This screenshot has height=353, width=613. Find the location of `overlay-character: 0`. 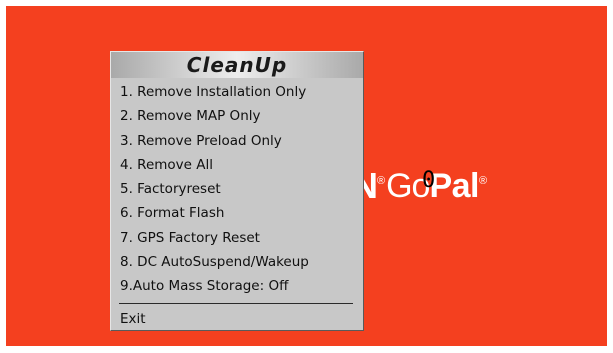

overlay-character: 0 is located at coordinates (429, 180).